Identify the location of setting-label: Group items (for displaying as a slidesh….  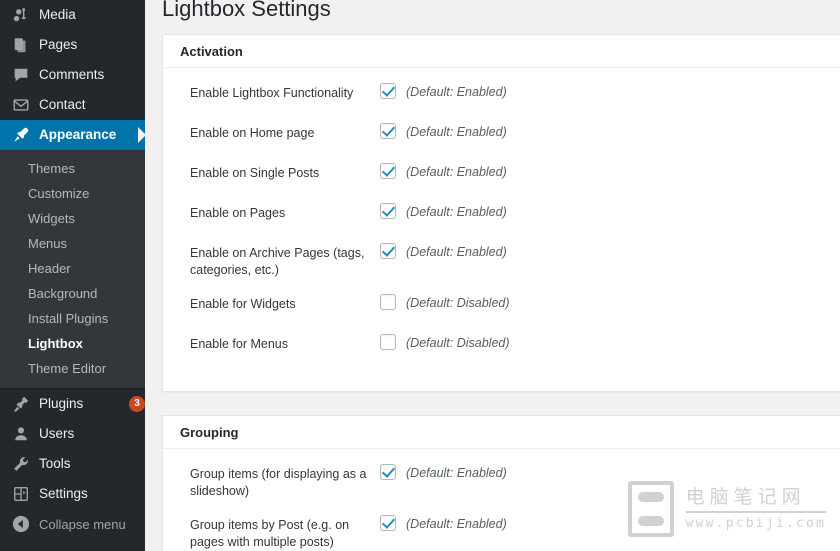
(278, 482).